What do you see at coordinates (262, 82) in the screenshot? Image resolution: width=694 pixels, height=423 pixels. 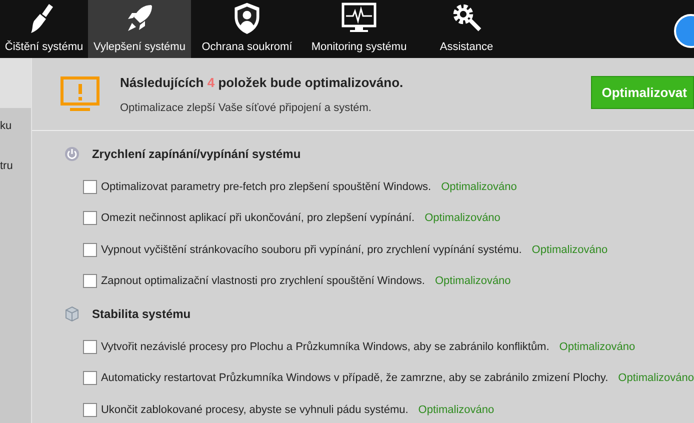 I see `optimization-title: Následujících 4 položek bude optimalizováno.` at bounding box center [262, 82].